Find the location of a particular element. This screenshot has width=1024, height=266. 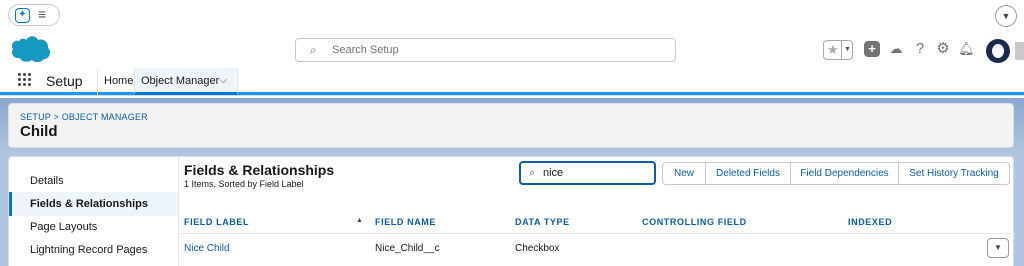

sidebar-item-details: Details is located at coordinates (93, 181).